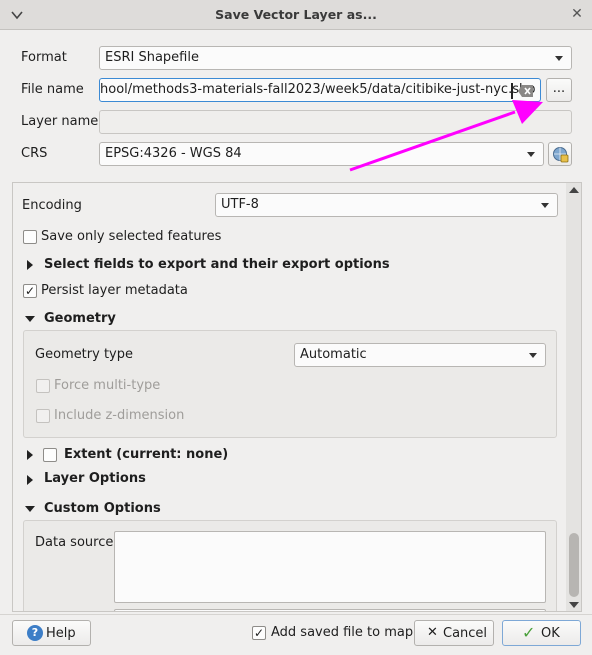 This screenshot has height=655, width=592. I want to click on help-button: ? Help, so click(51, 633).